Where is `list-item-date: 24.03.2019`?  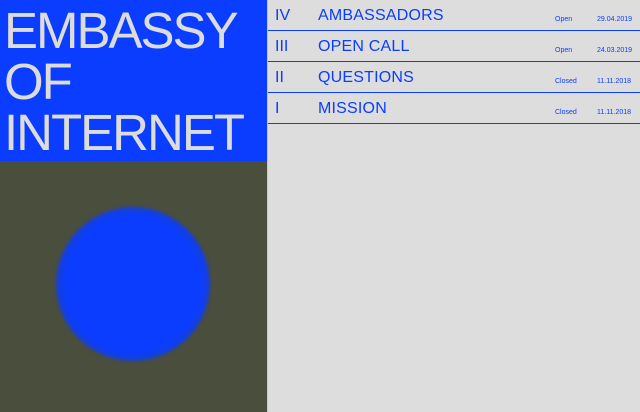 list-item-date: 24.03.2019 is located at coordinates (615, 50).